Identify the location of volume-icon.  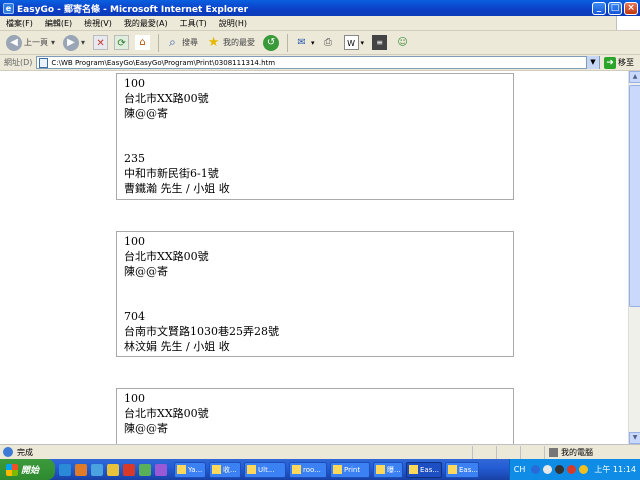
(584, 469).